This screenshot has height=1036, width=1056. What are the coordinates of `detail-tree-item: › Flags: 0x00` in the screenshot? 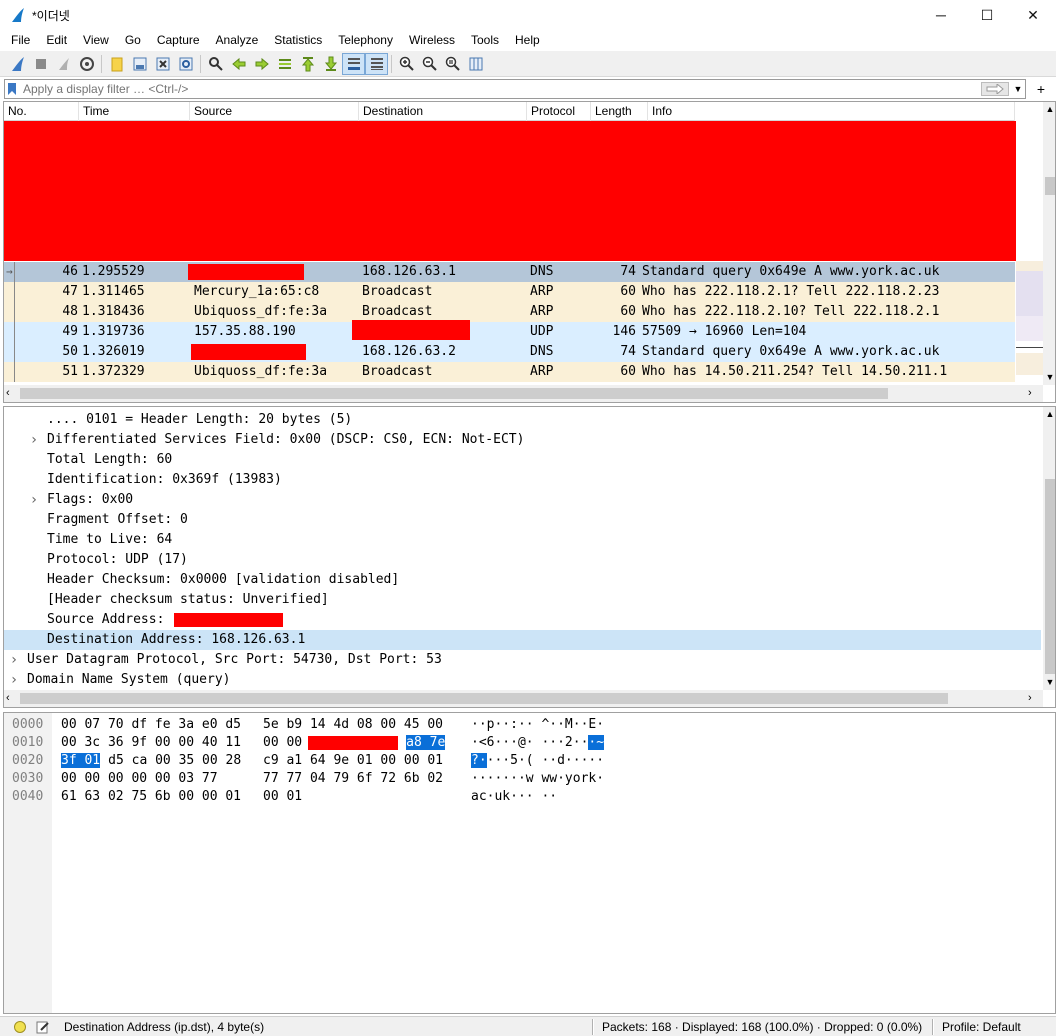 It's located at (522, 500).